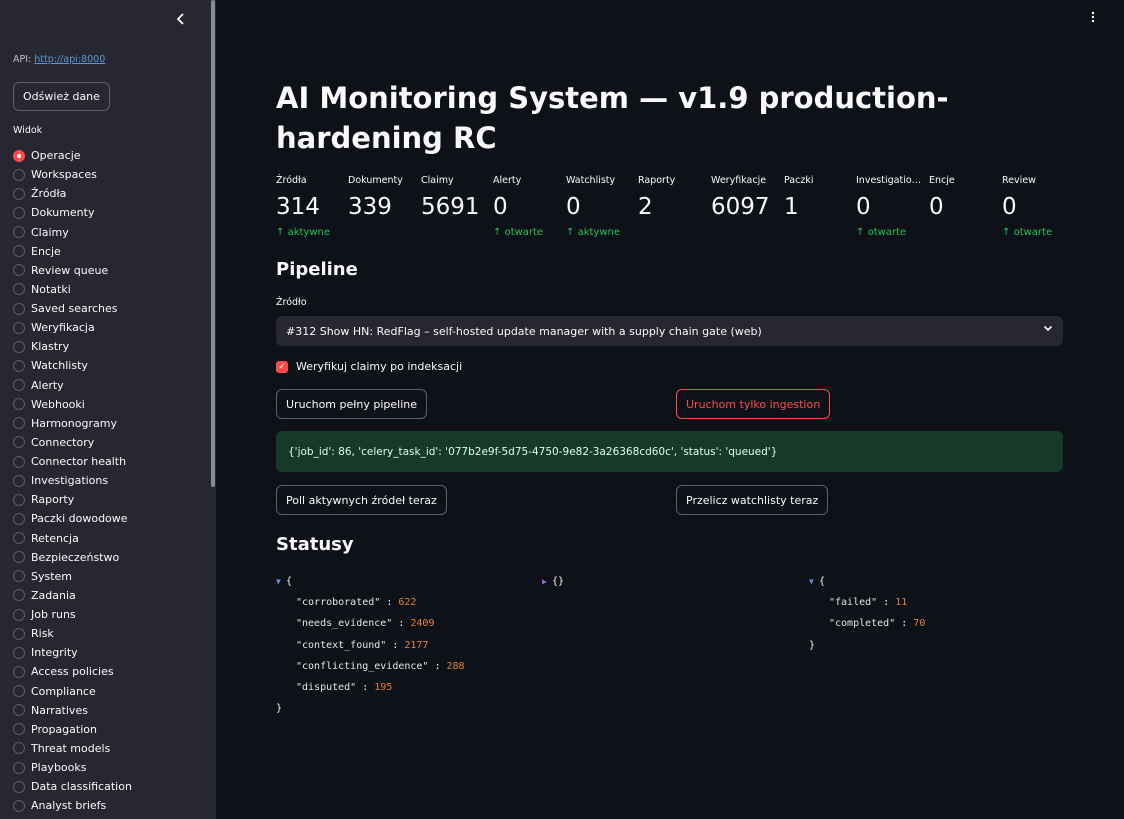  I want to click on sidebar-radio-item: Watchlisty, so click(72, 365).